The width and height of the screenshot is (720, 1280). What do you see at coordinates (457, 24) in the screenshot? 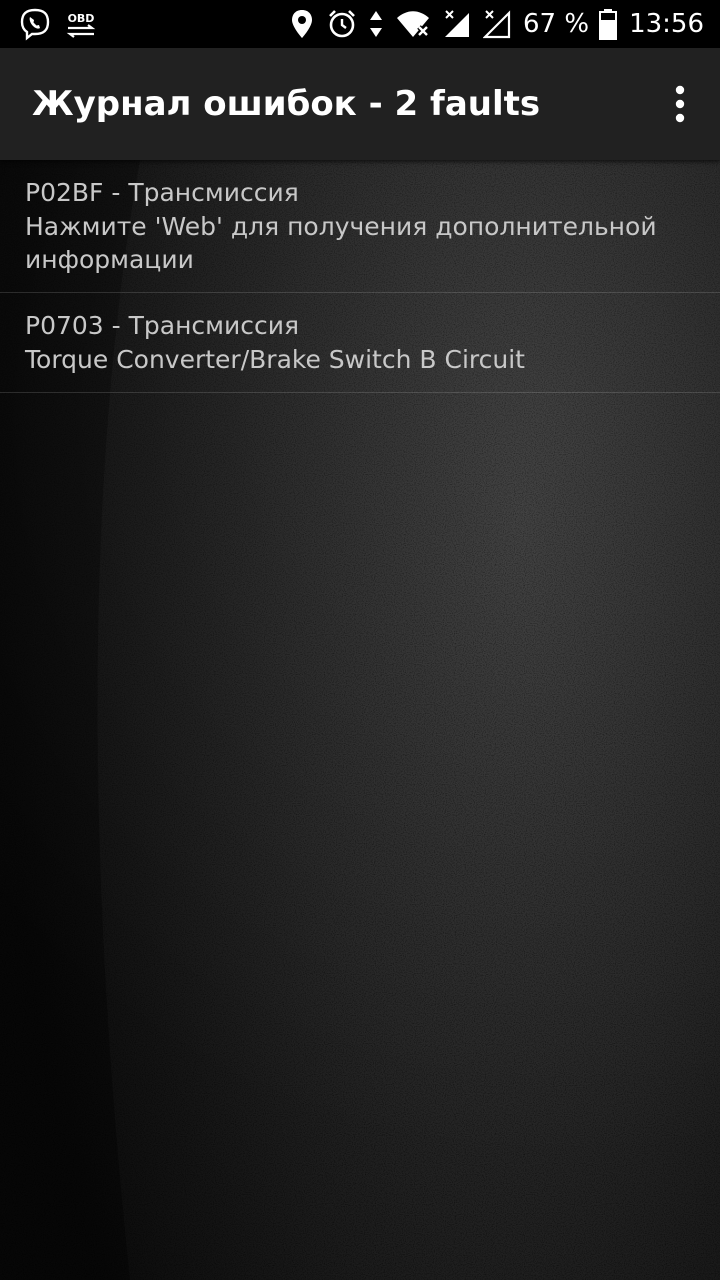
I see `signal-sim1-icon` at bounding box center [457, 24].